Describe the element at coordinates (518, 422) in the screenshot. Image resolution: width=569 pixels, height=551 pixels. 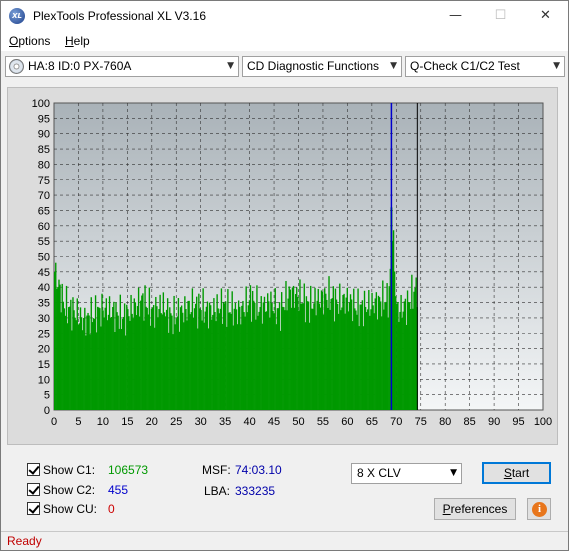
I see `x-tick-label: 95` at that location.